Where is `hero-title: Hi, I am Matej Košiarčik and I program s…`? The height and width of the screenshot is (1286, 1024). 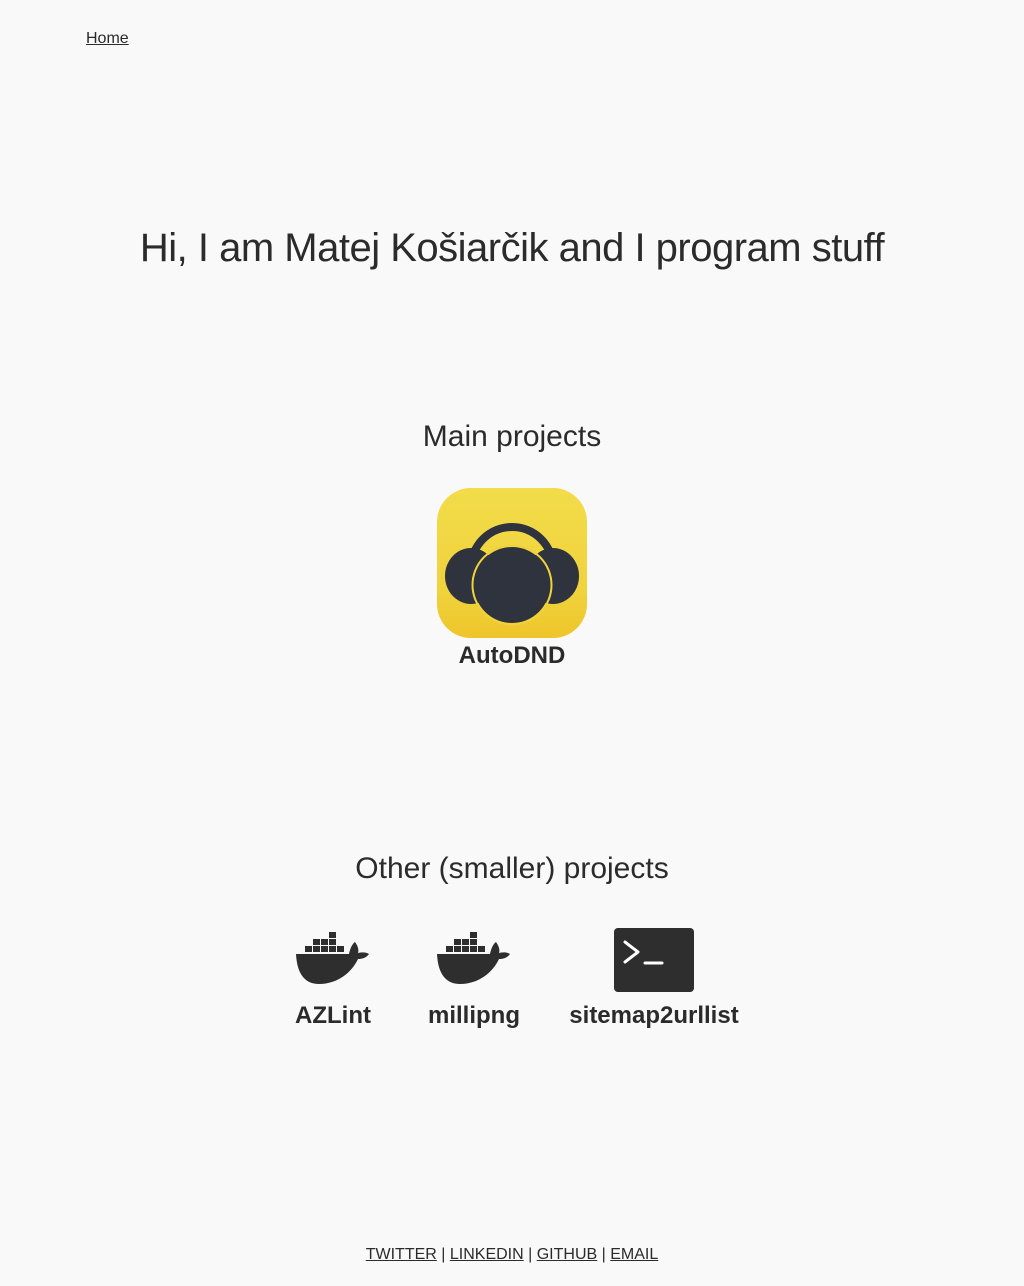 hero-title: Hi, I am Matej Košiarčik and I program s… is located at coordinates (512, 248).